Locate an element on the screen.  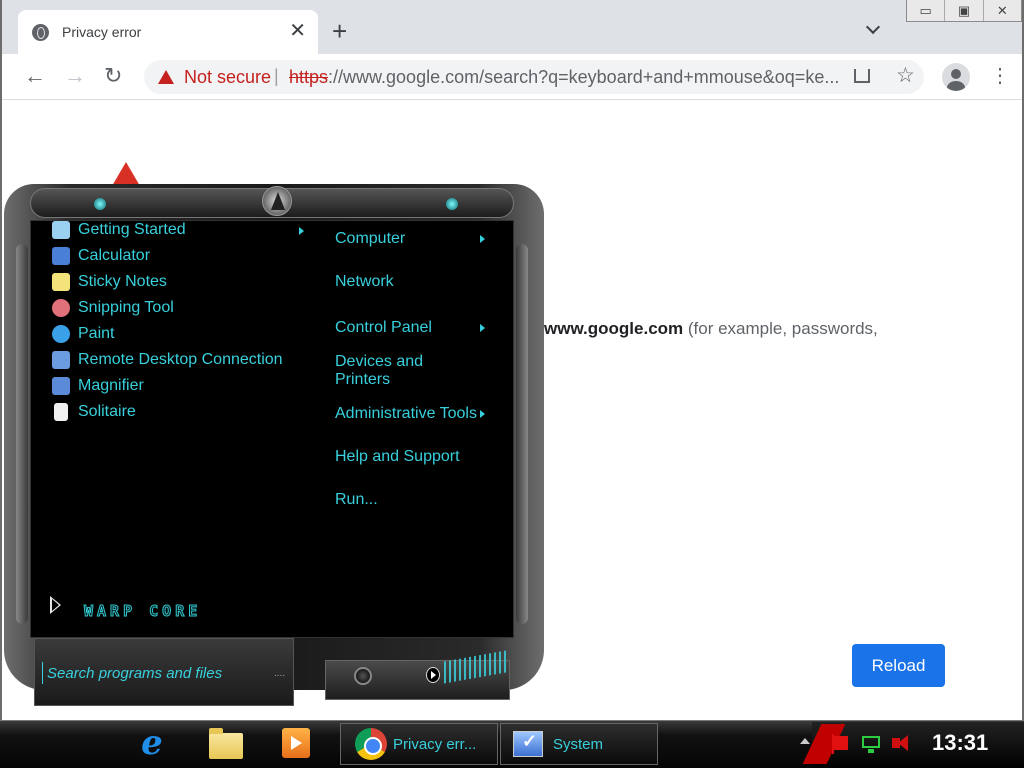
program-remote-desktop: Remote Desktop Connection is located at coordinates (167, 360).